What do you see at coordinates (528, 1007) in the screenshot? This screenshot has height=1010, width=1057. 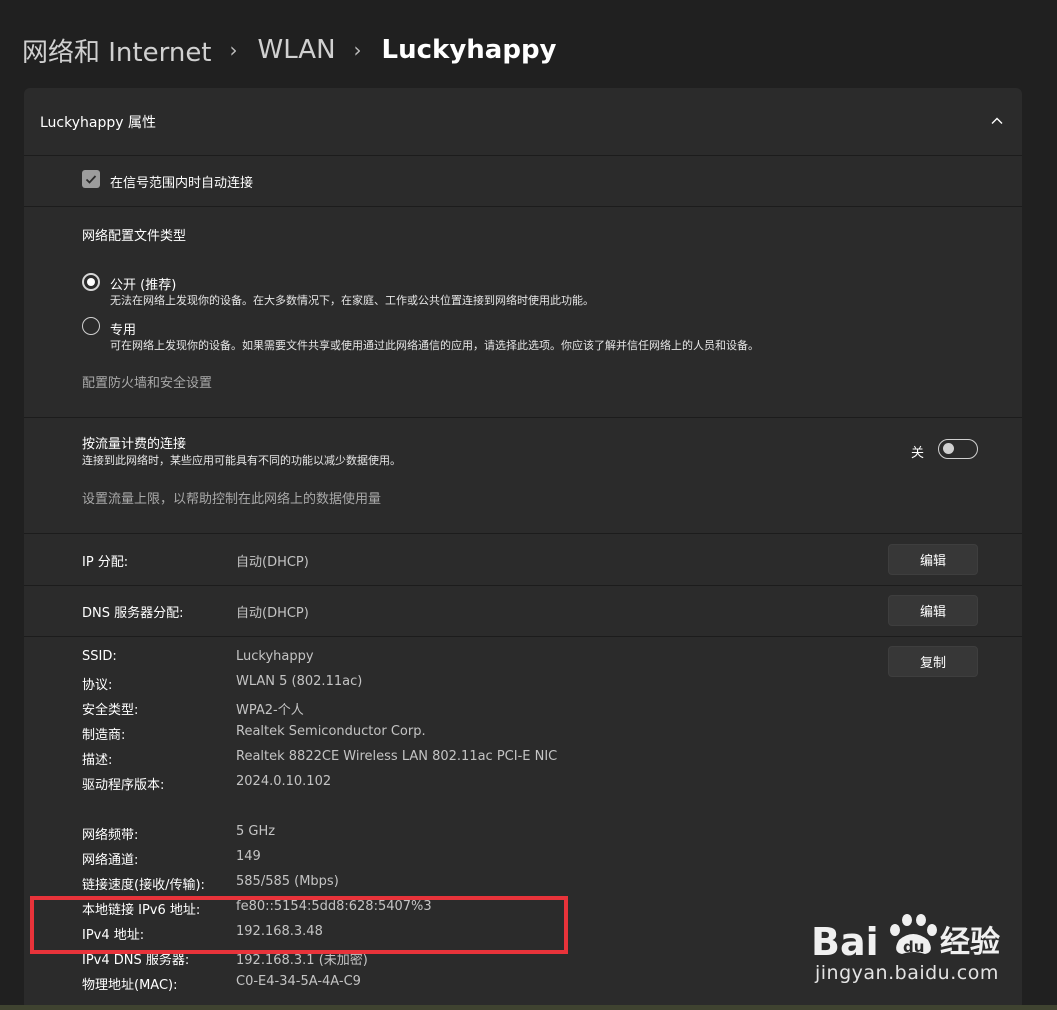 I see `bottom-edge` at bounding box center [528, 1007].